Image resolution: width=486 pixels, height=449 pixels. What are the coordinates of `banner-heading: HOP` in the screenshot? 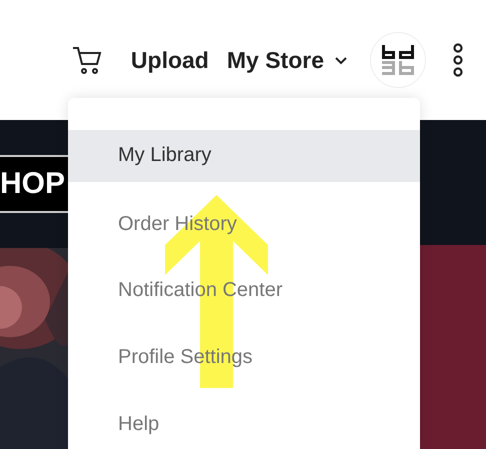 It's located at (34, 184).